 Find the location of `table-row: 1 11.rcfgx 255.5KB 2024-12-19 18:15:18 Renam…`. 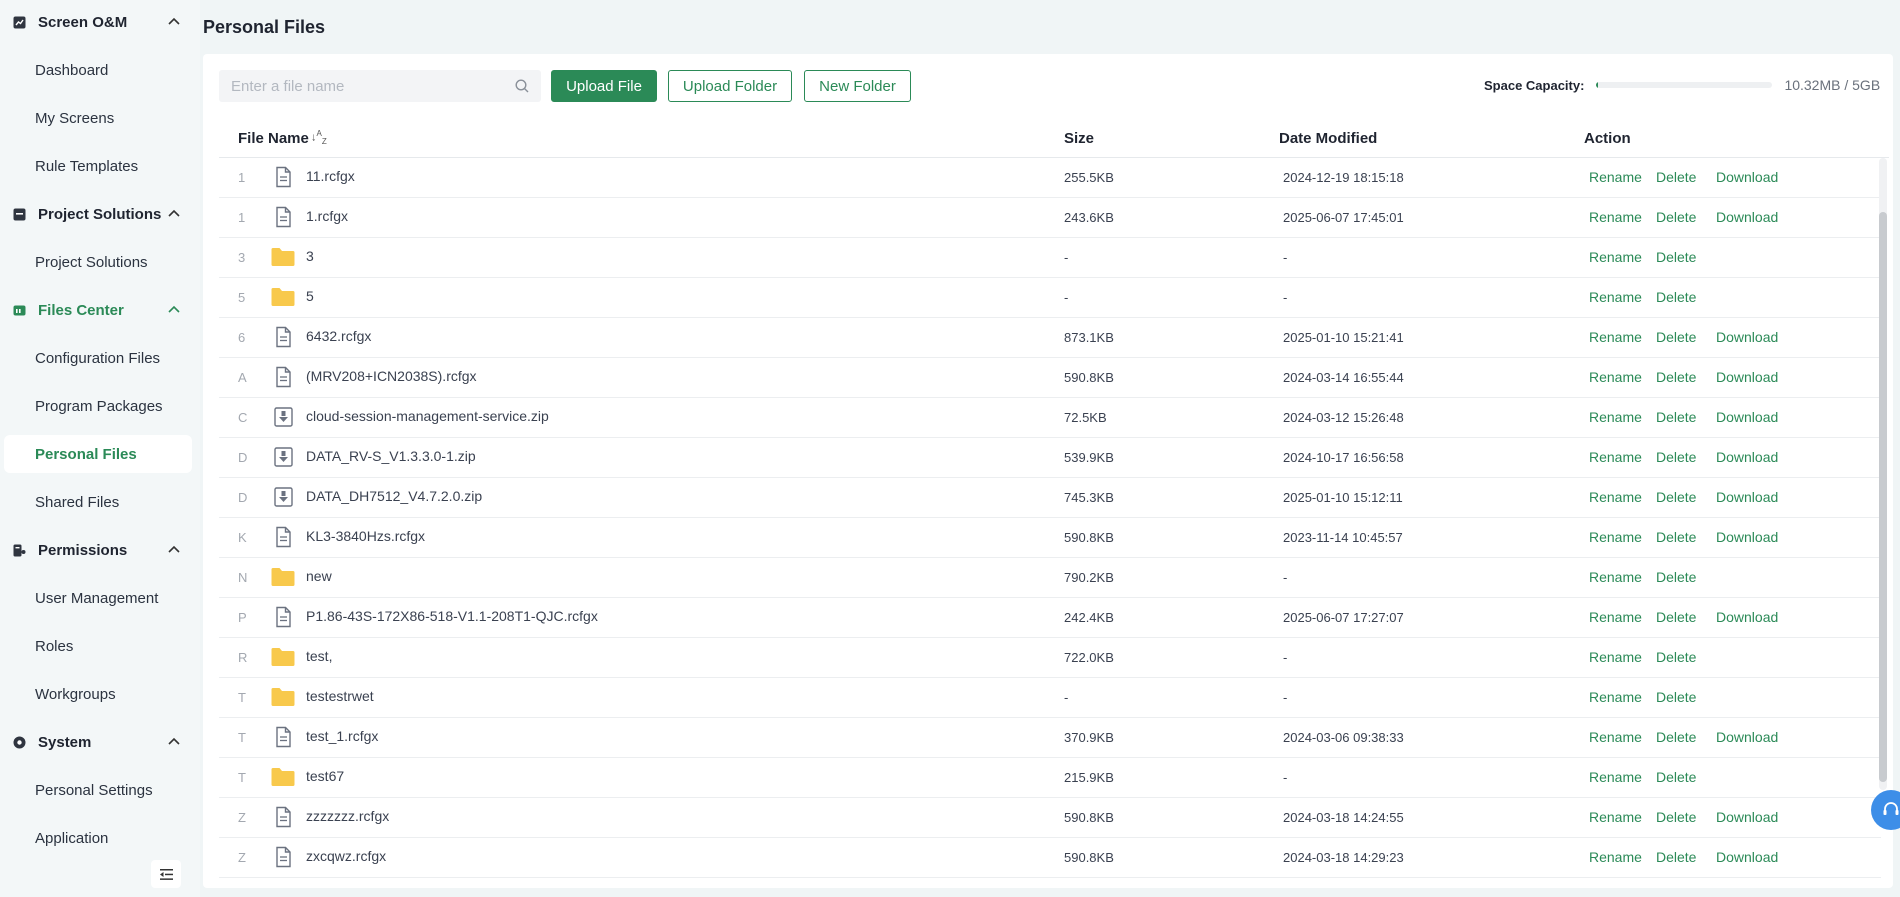

table-row: 1 11.rcfgx 255.5KB 2024-12-19 18:15:18 Renam… is located at coordinates (1050, 178).